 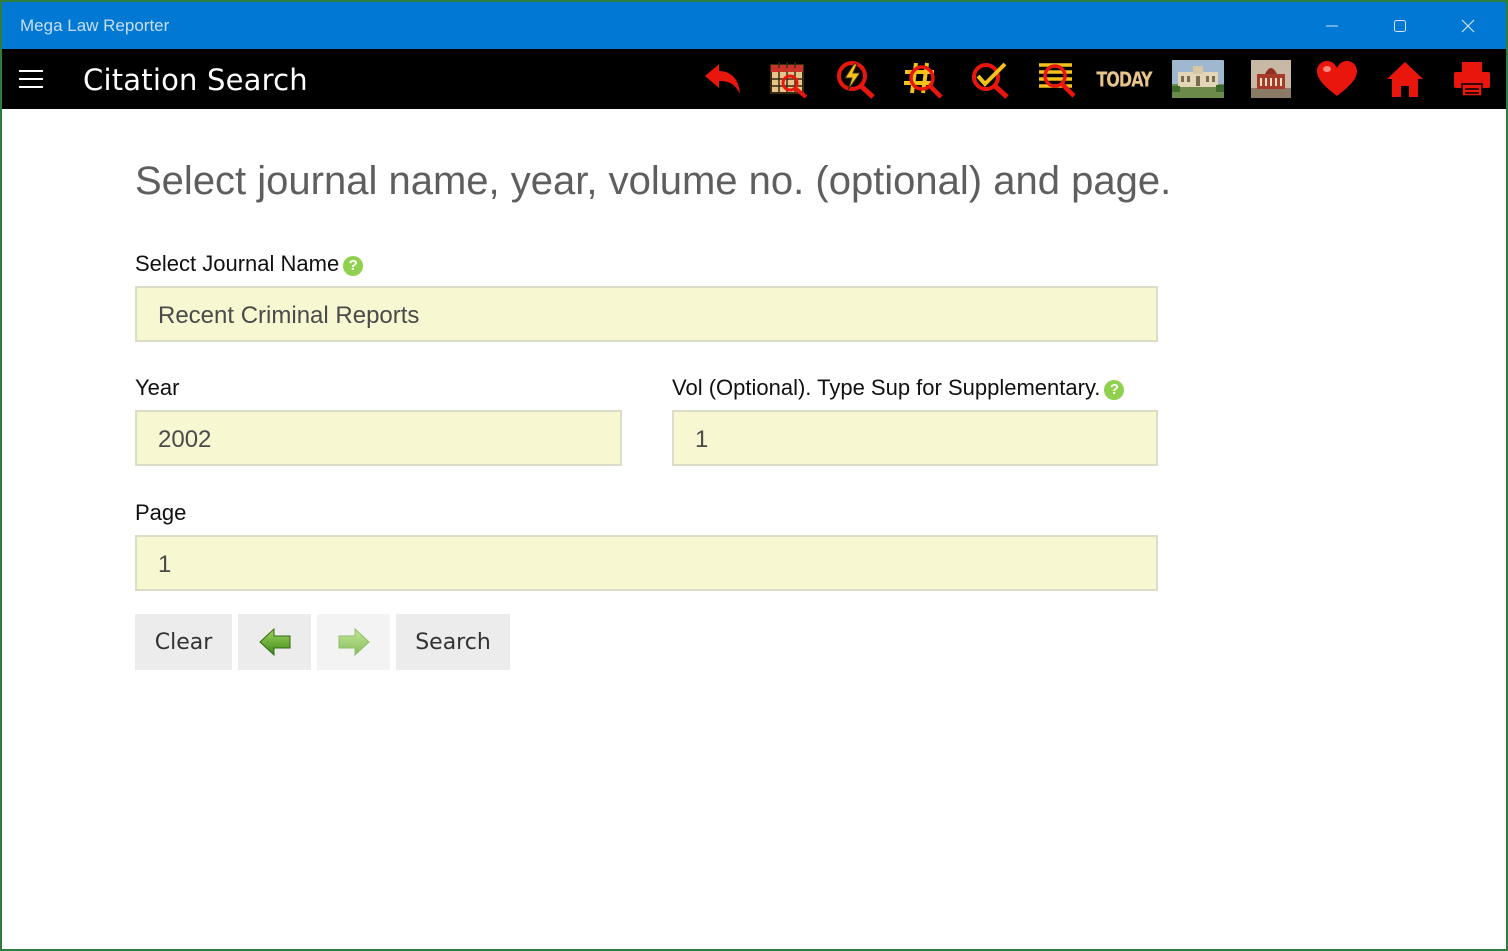 I want to click on print-icon, so click(x=1472, y=79).